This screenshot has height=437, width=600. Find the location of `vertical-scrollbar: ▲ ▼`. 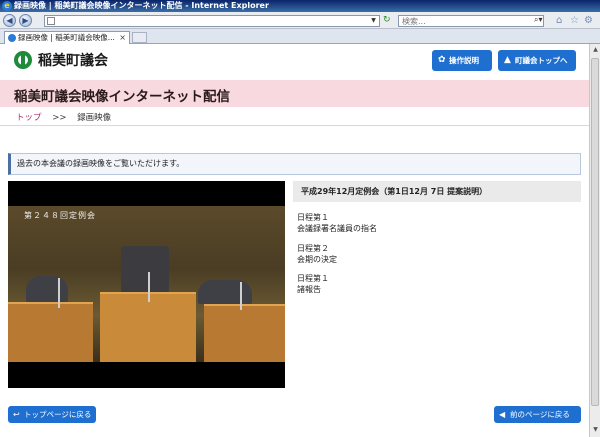

vertical-scrollbar: ▲ ▼ is located at coordinates (594, 240).